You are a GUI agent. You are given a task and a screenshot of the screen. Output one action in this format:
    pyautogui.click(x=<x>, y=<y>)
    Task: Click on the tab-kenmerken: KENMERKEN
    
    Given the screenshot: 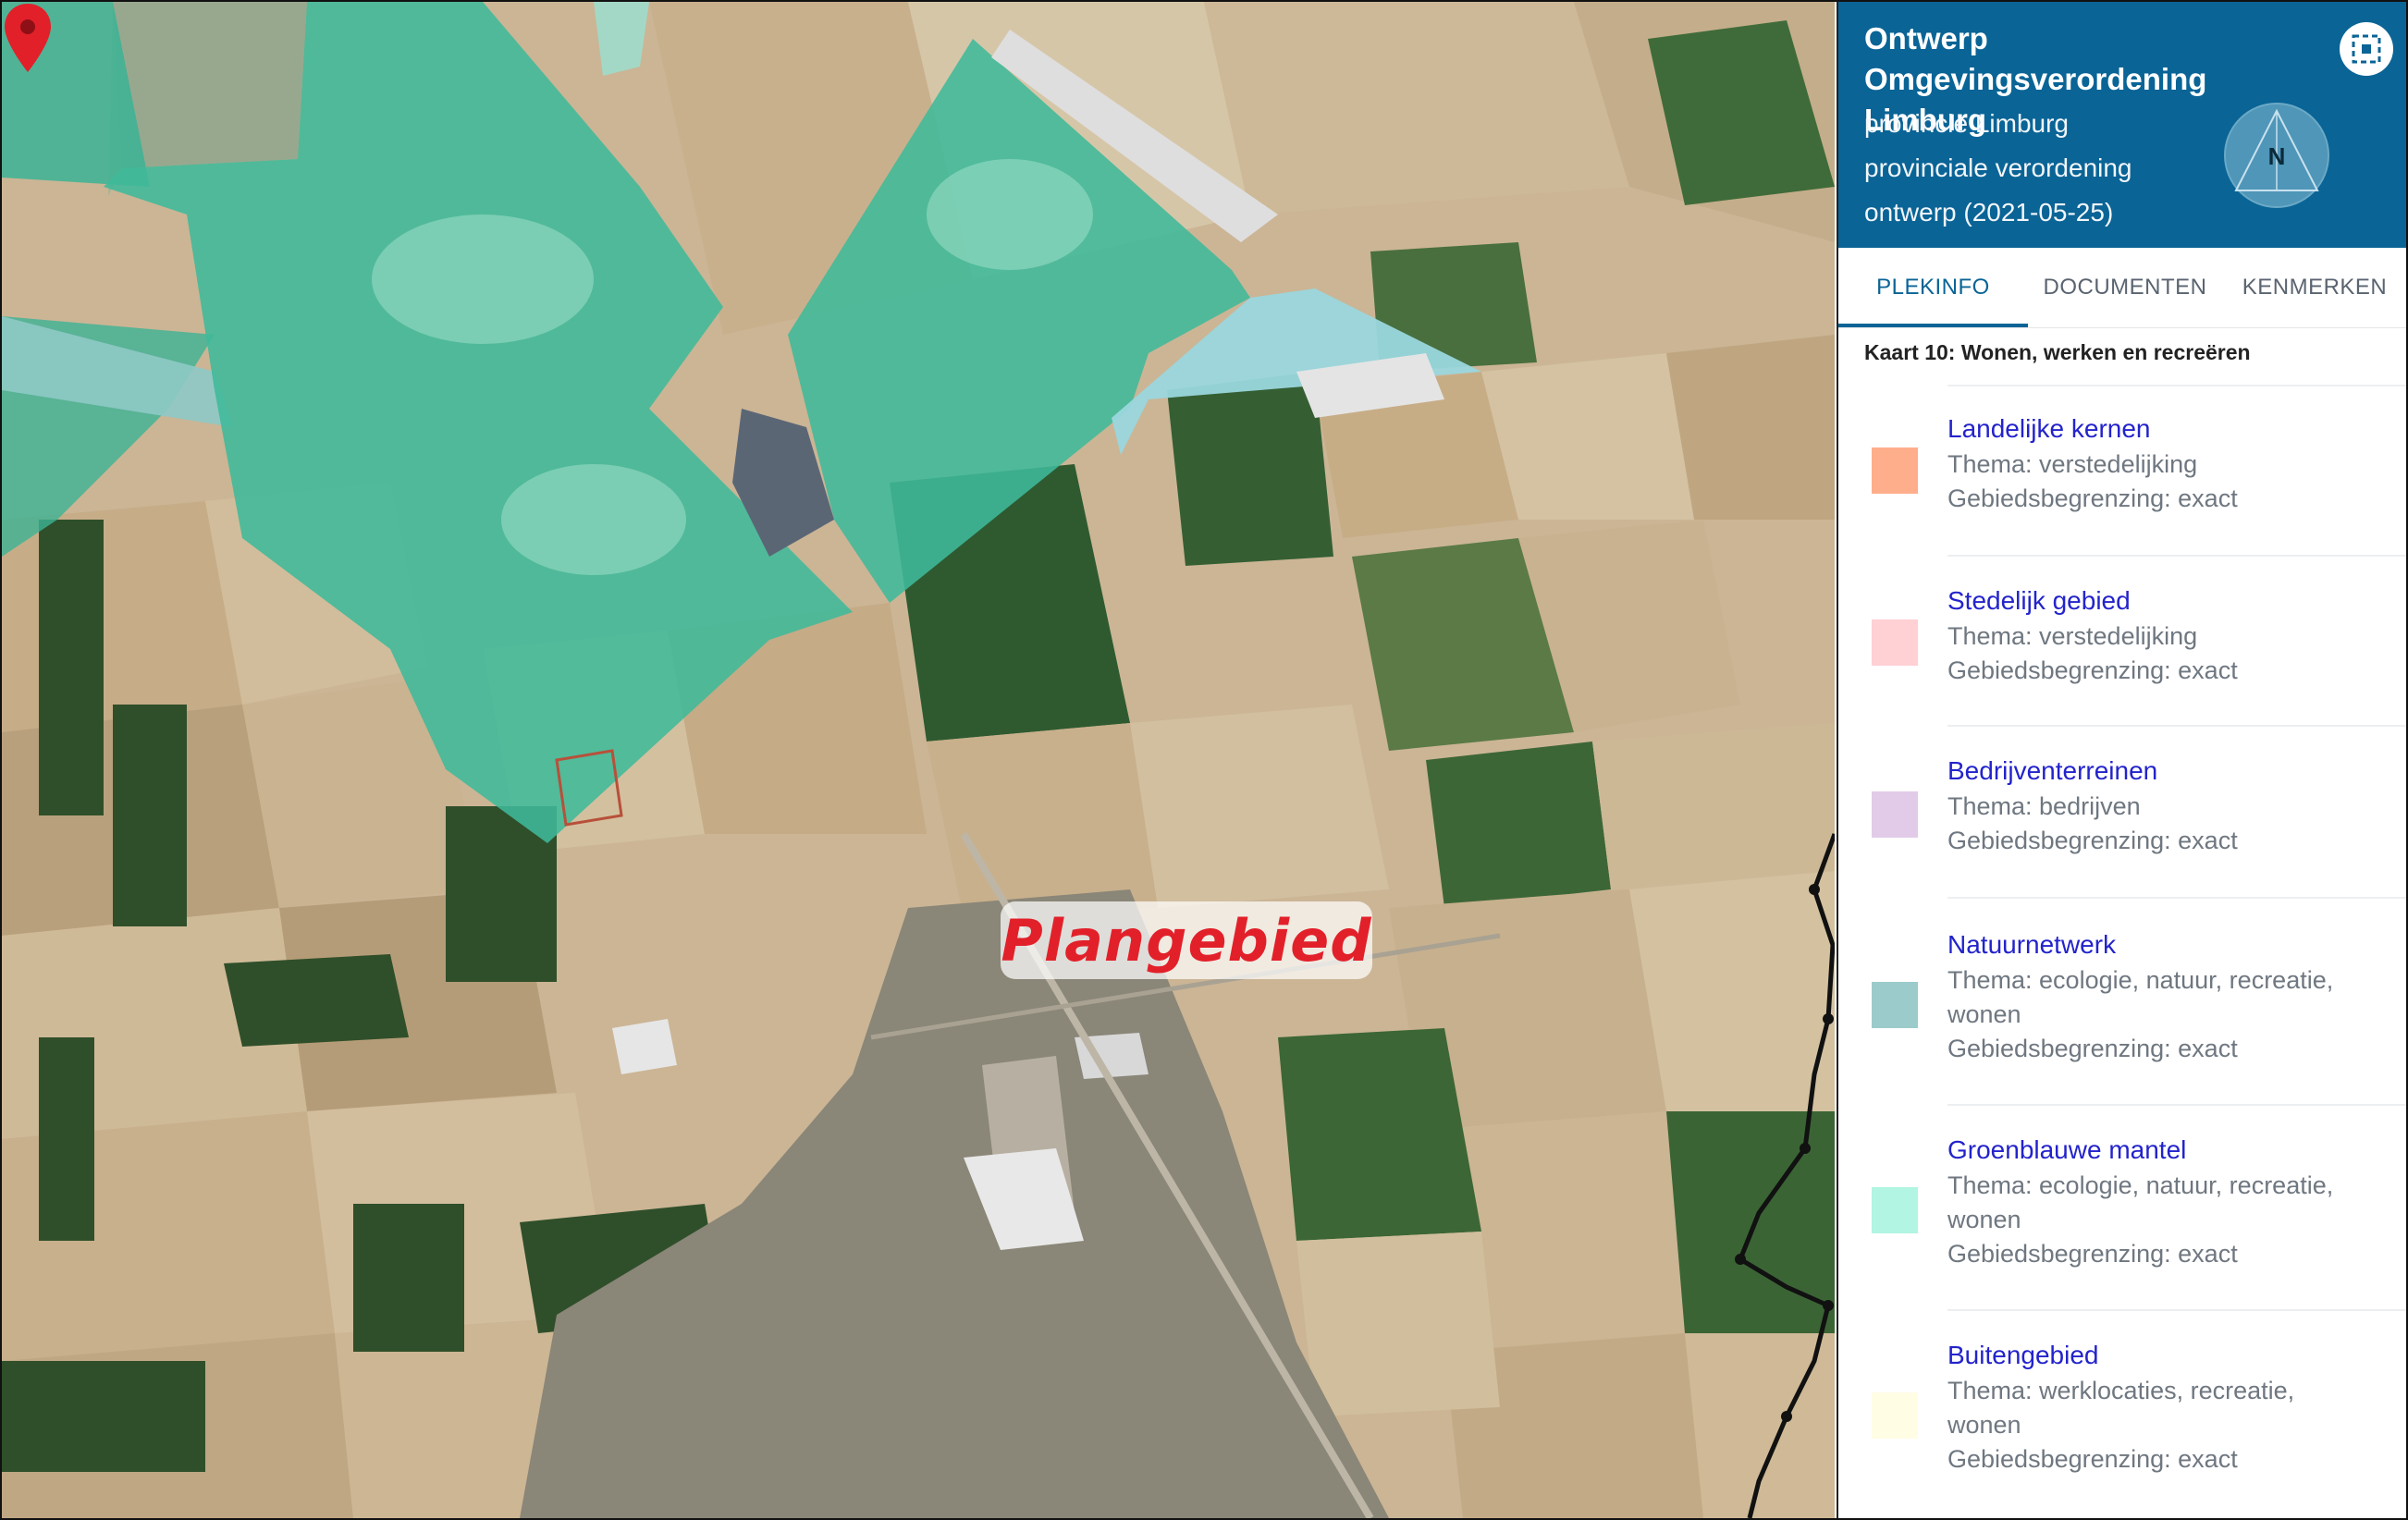 What is the action you would take?
    pyautogui.click(x=2314, y=287)
    